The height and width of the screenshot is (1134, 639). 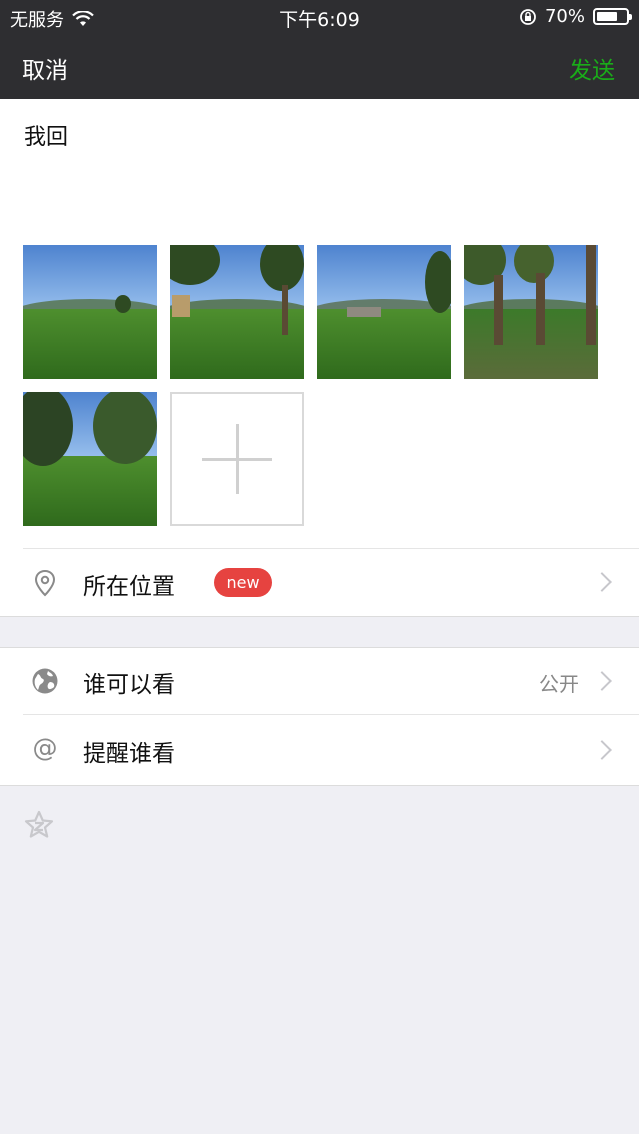 I want to click on rotation-lock-icon, so click(x=528, y=16).